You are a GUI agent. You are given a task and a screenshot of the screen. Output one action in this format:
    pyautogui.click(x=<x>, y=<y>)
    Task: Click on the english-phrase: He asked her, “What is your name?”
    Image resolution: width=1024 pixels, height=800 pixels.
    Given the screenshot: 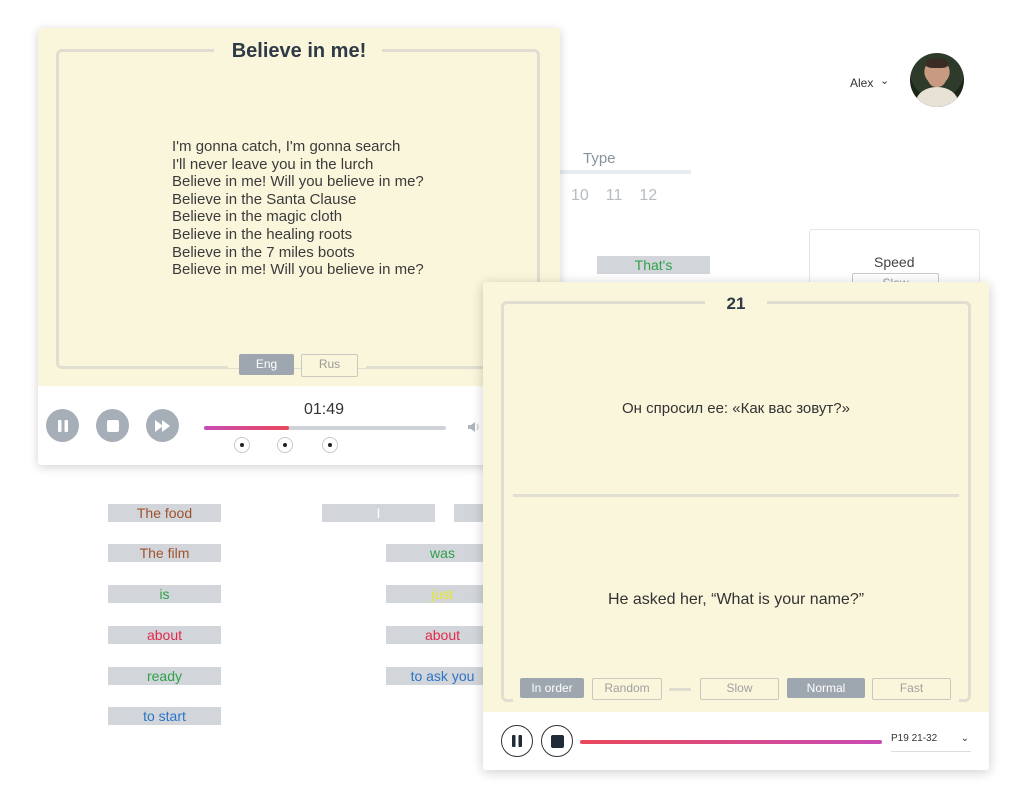 What is the action you would take?
    pyautogui.click(x=736, y=599)
    